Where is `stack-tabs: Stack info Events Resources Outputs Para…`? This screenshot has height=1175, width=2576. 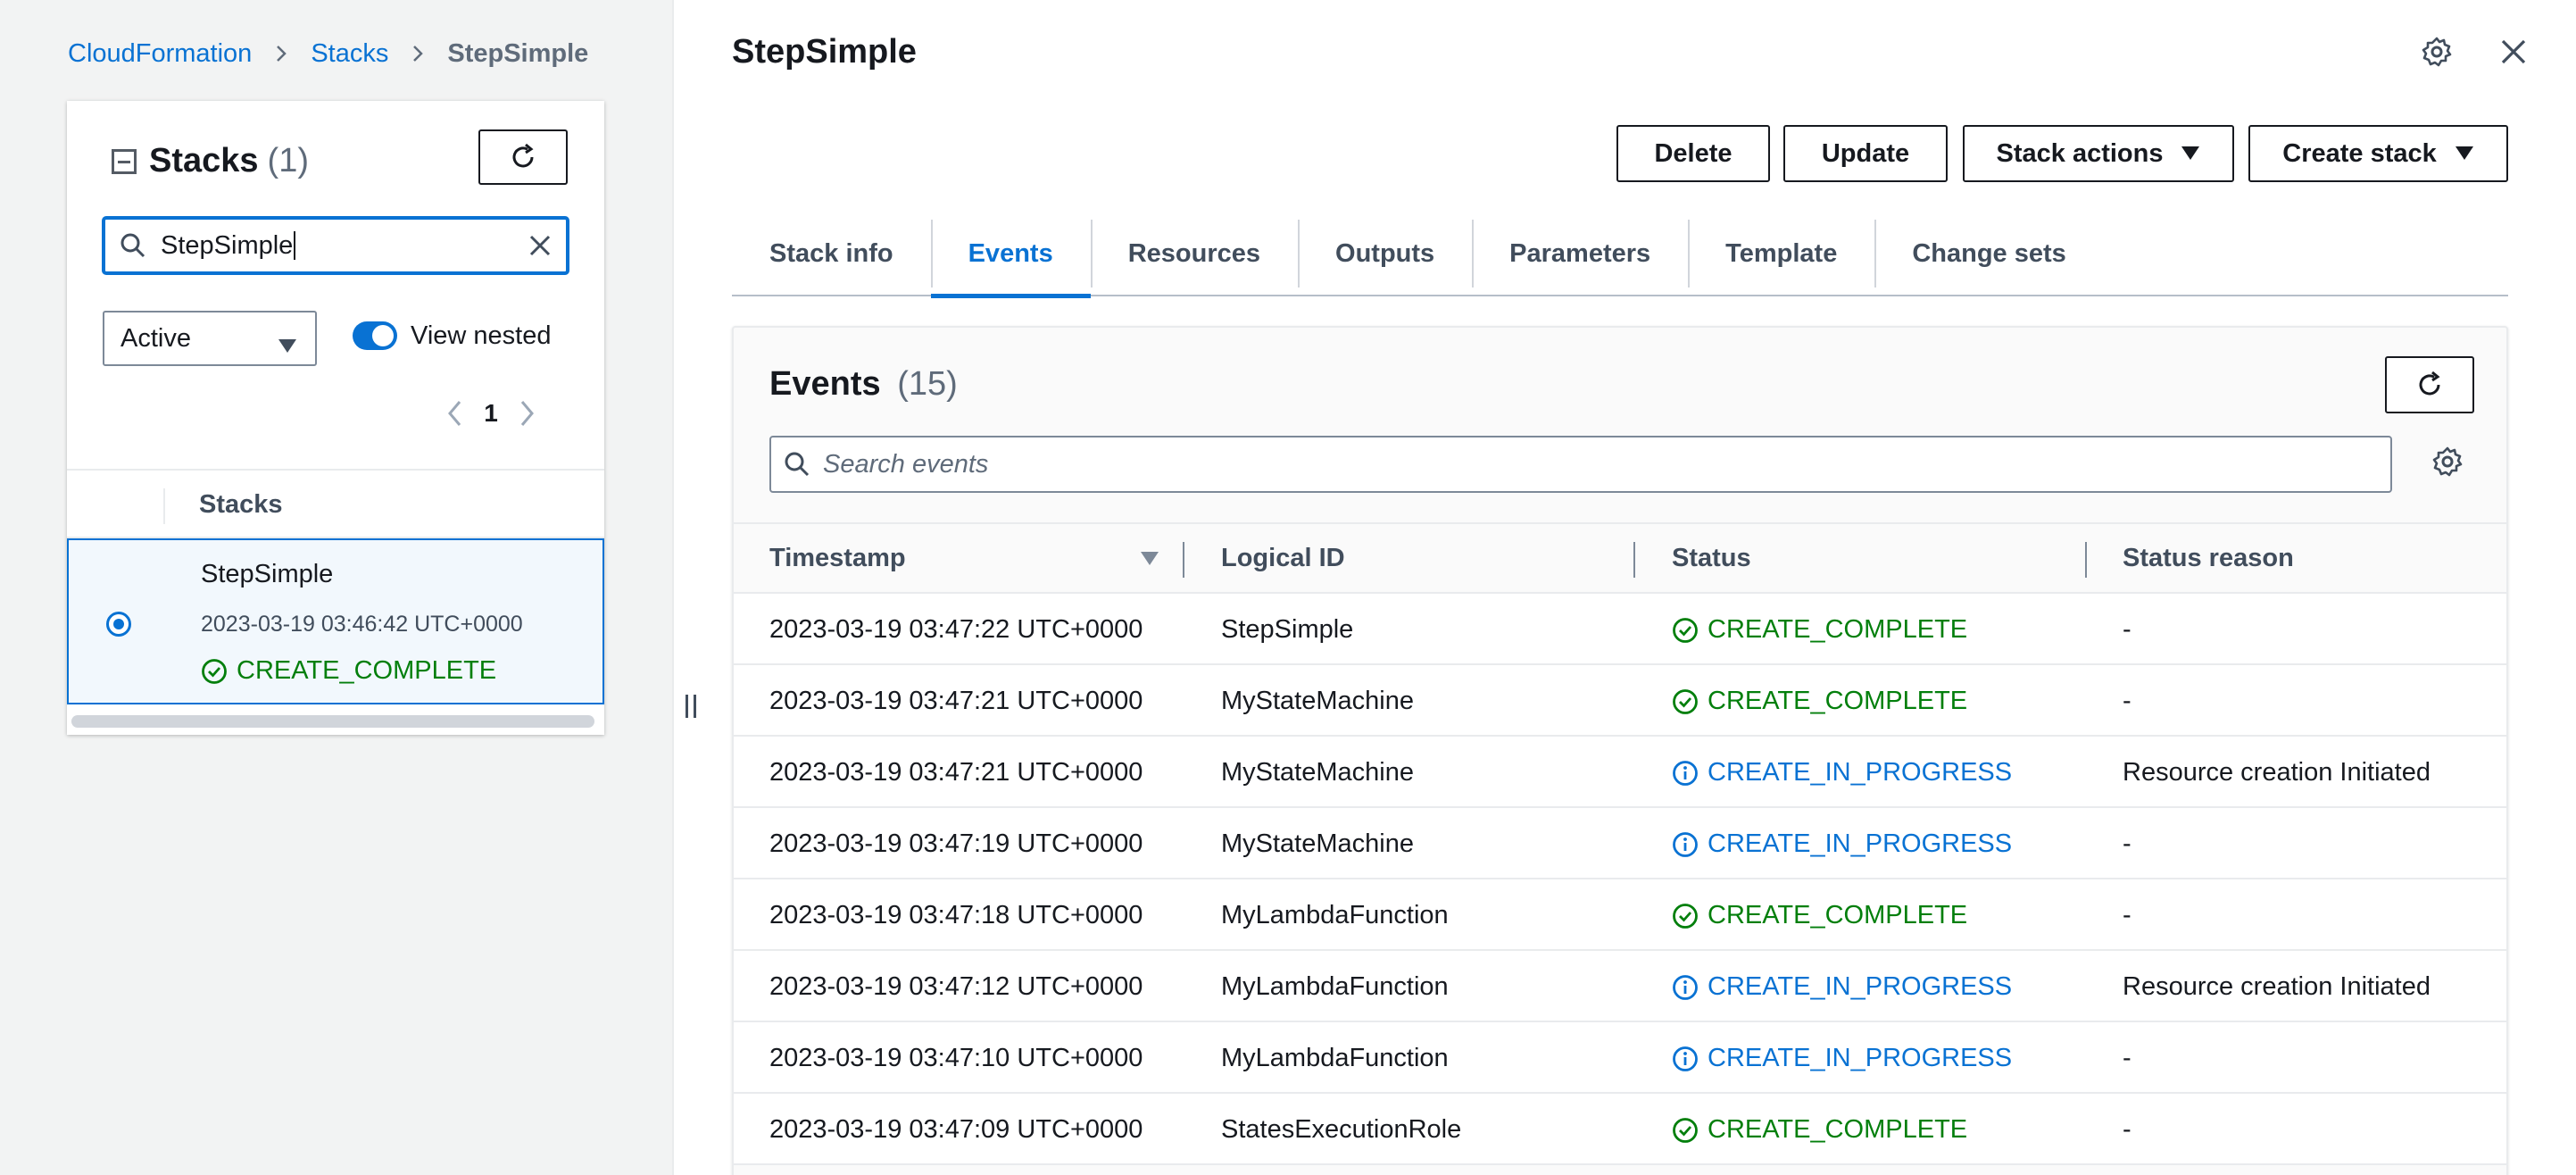 stack-tabs: Stack info Events Resources Outputs Para… is located at coordinates (1620, 255).